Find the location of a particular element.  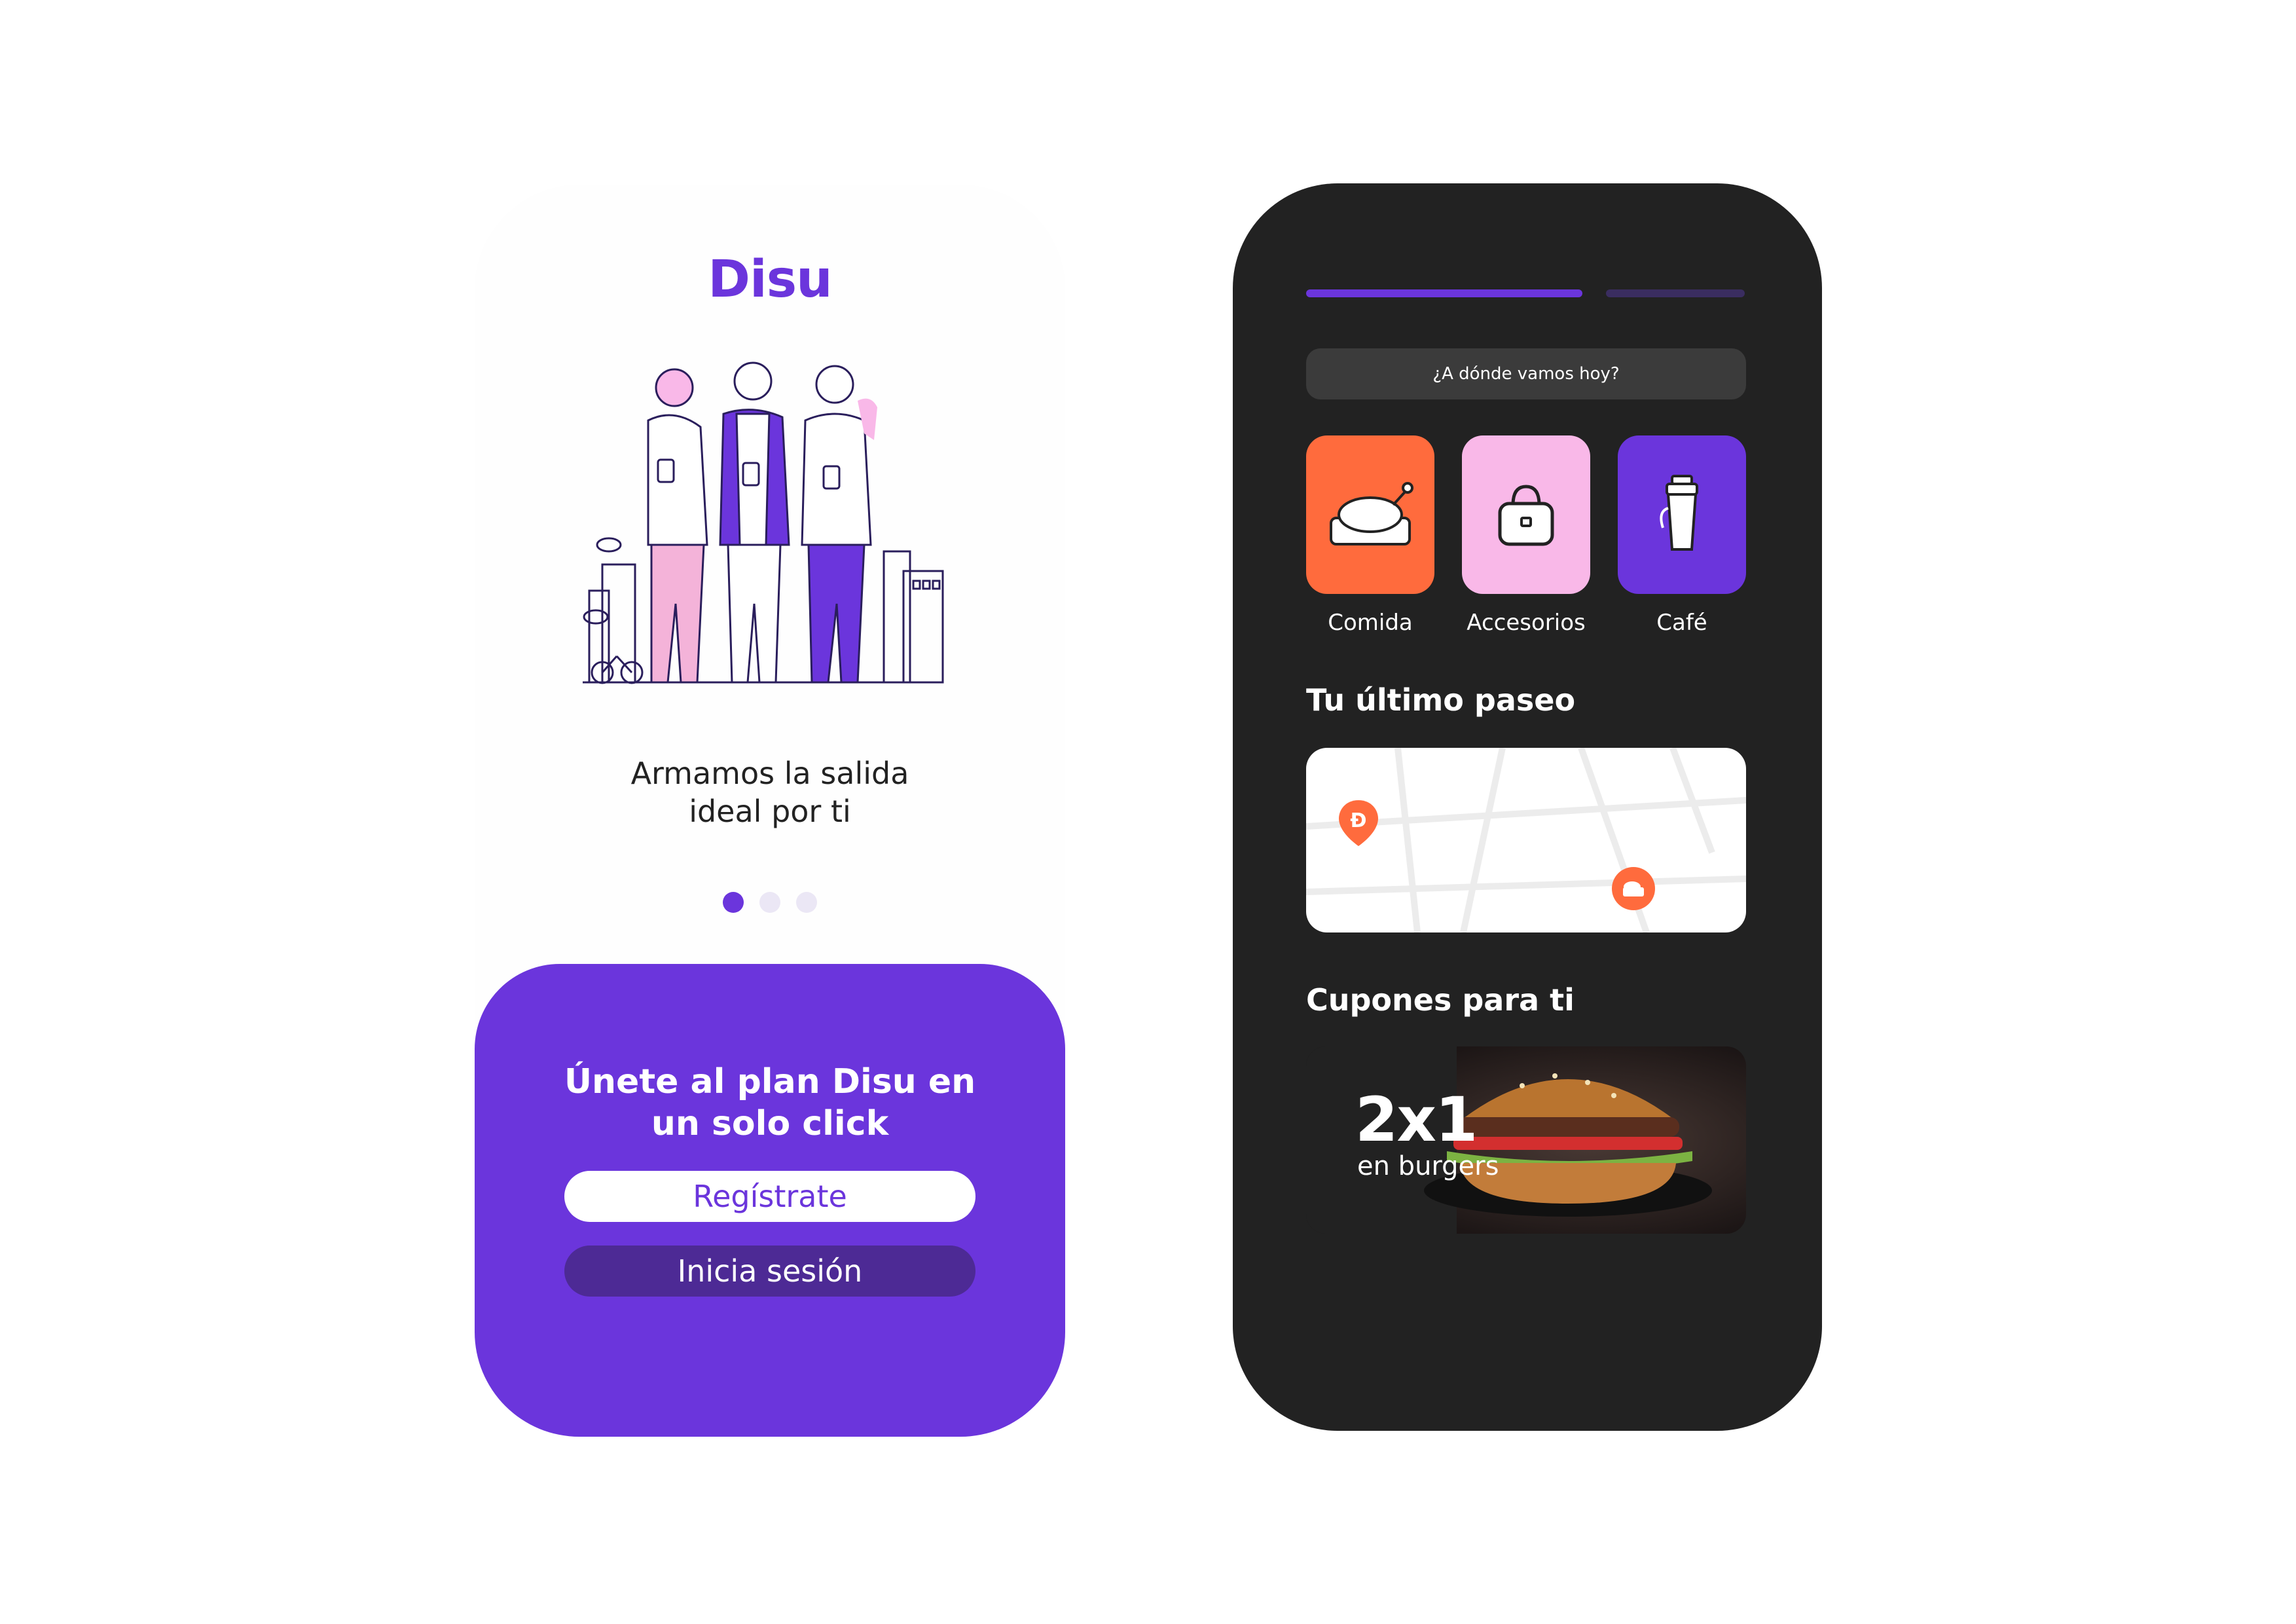

category-label: Accesorios is located at coordinates (1526, 623).